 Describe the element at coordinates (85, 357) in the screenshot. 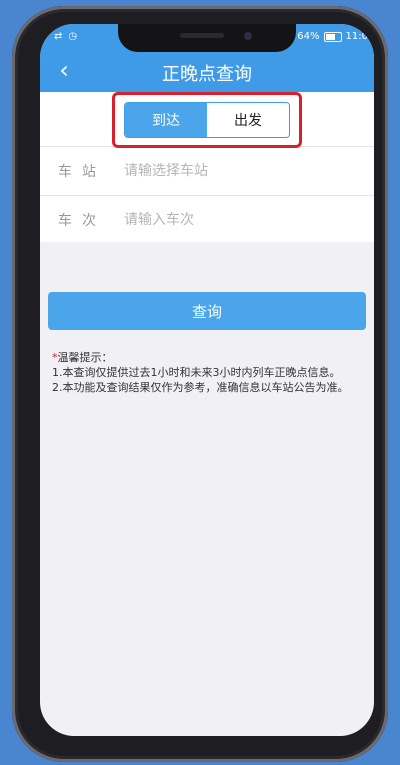

I see `tips-title-text: 温馨提示：` at that location.